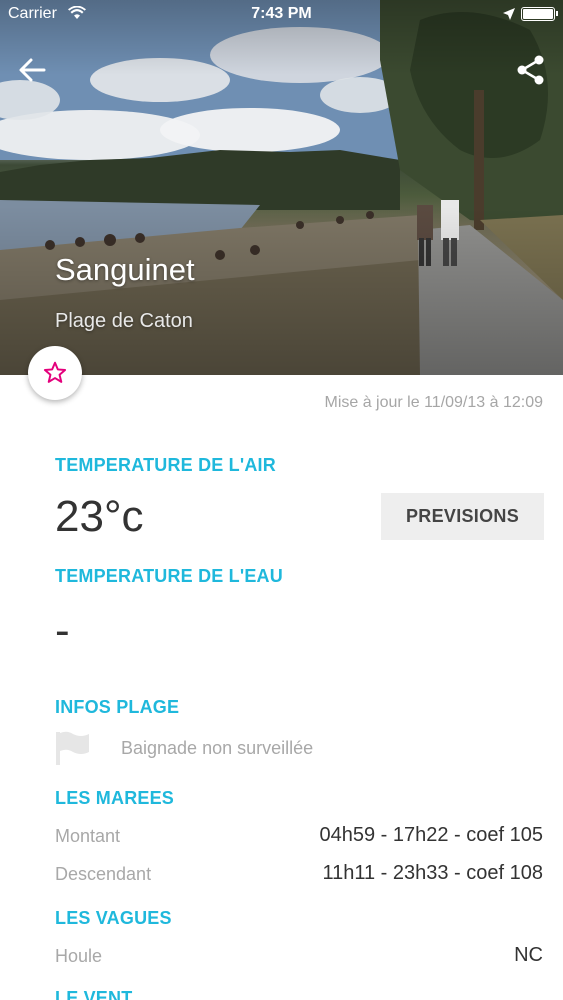 Image resolution: width=563 pixels, height=1000 pixels. I want to click on tide-rising-value: 04h59 - 17h22 - coef 105, so click(431, 835).